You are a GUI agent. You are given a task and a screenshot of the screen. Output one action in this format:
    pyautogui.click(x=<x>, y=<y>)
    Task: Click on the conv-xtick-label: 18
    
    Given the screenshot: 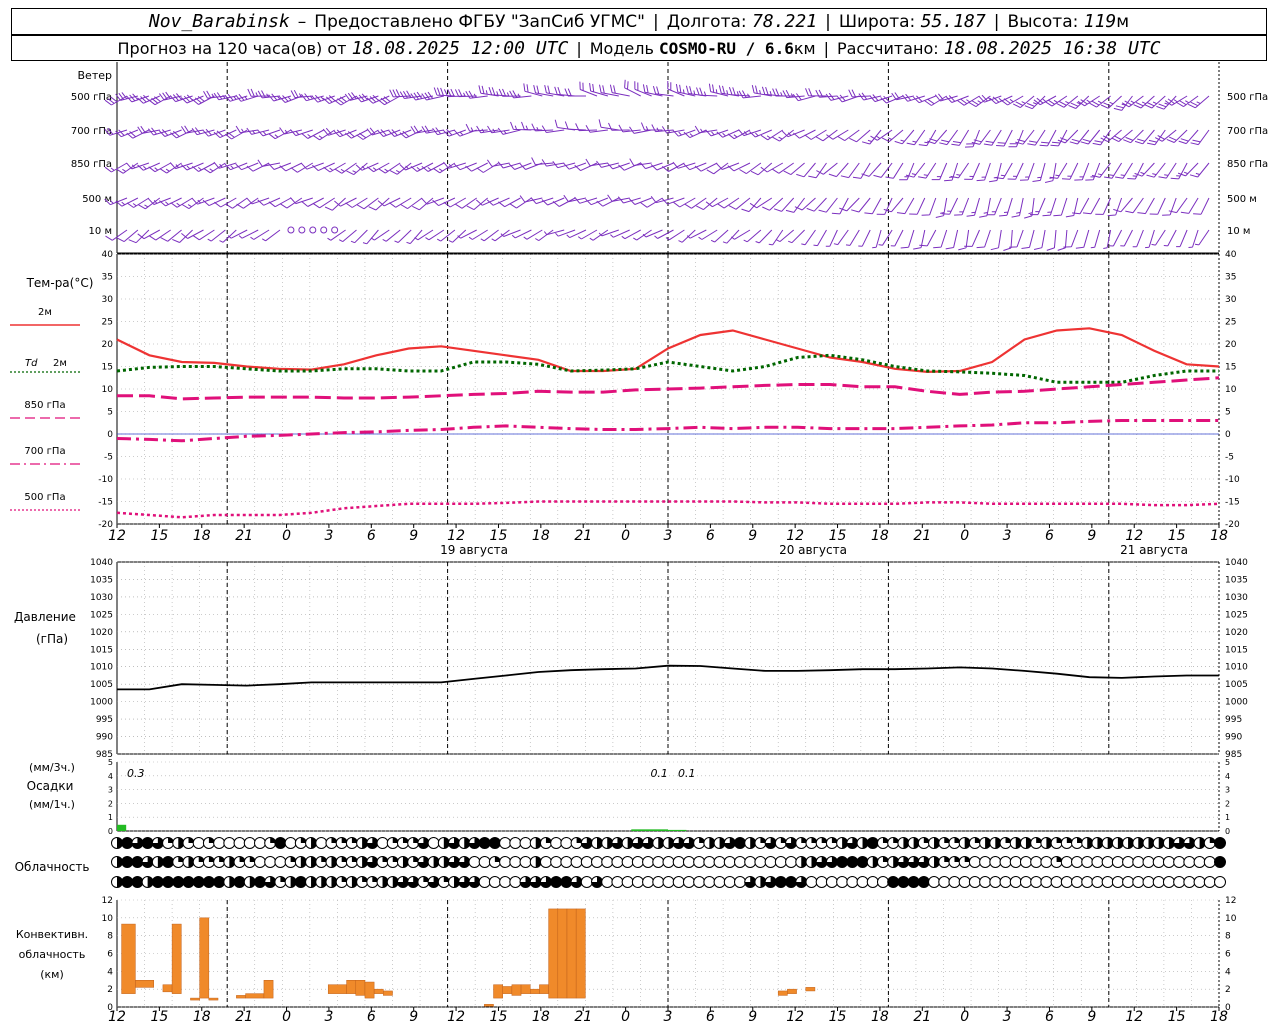 What is the action you would take?
    pyautogui.click(x=880, y=1016)
    